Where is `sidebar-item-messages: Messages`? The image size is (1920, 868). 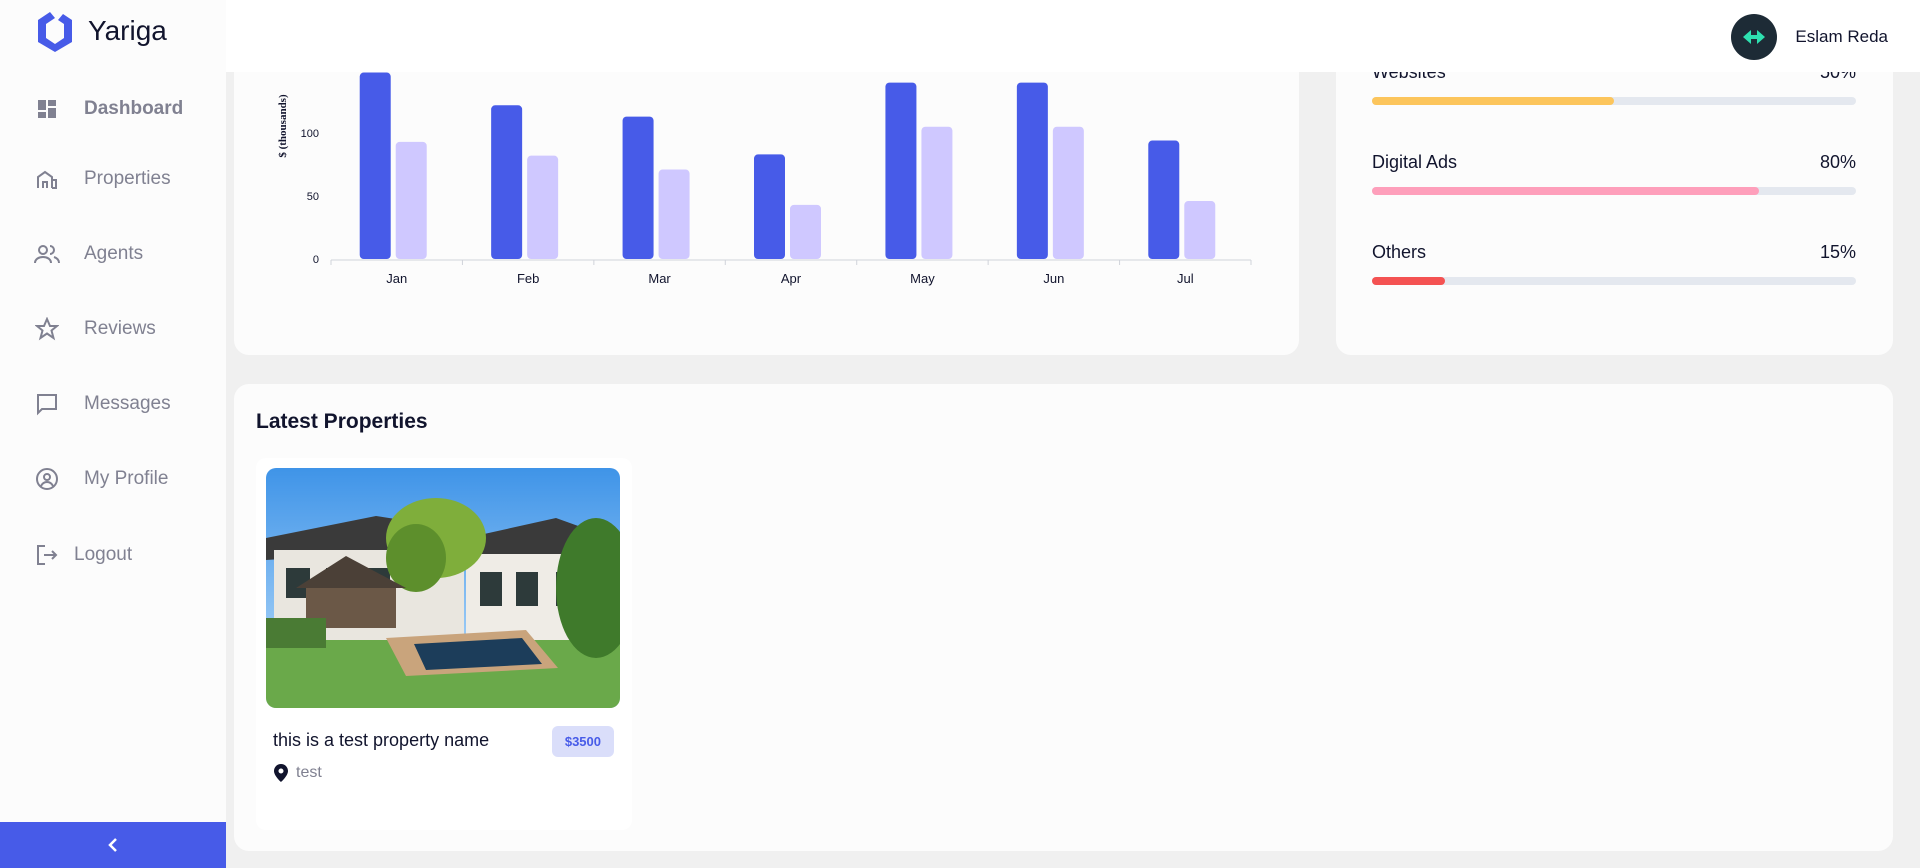 sidebar-item-messages: Messages is located at coordinates (102, 404).